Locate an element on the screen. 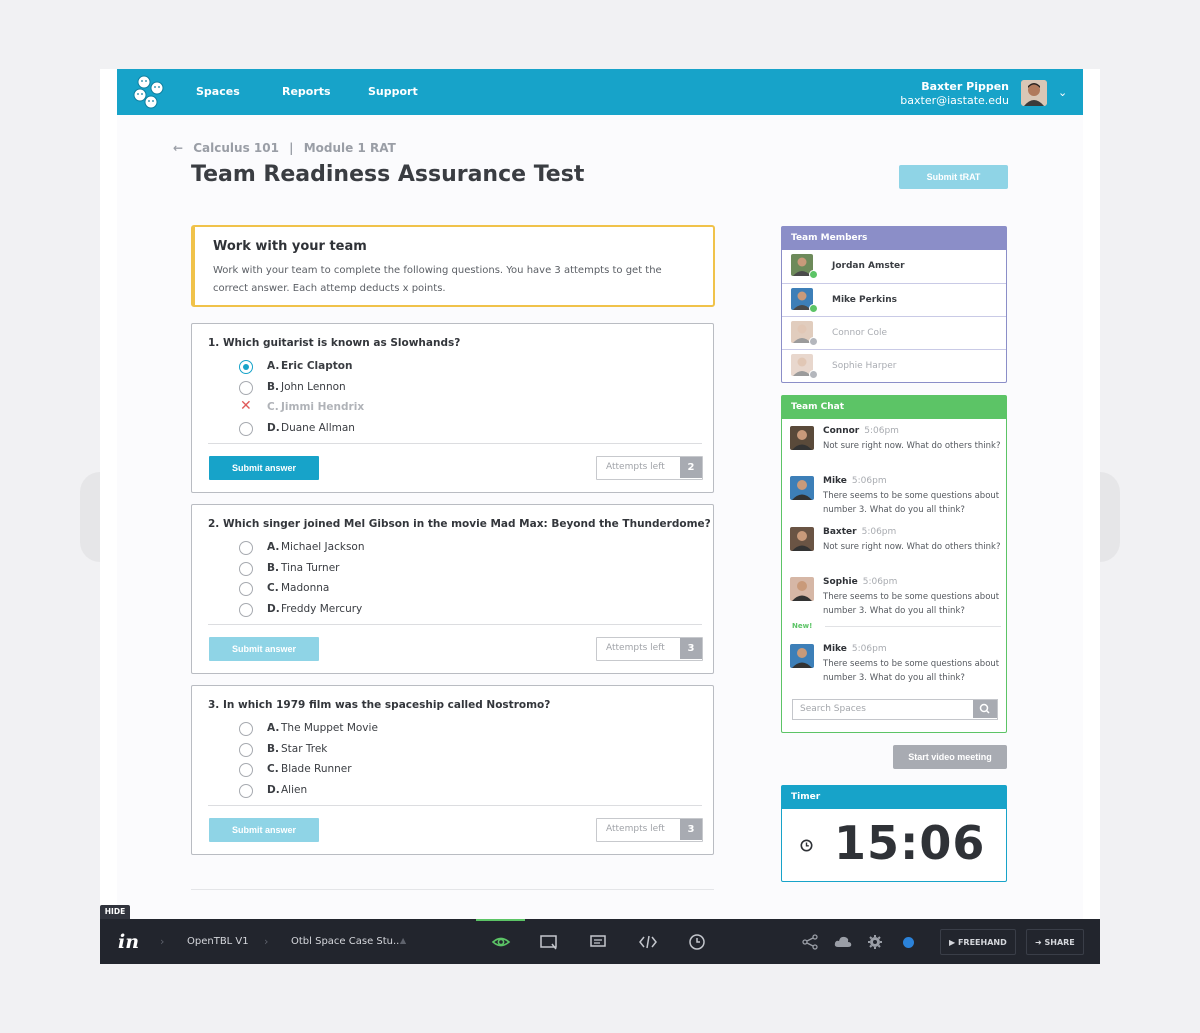  member-name: Mike Perkins is located at coordinates (864, 300).